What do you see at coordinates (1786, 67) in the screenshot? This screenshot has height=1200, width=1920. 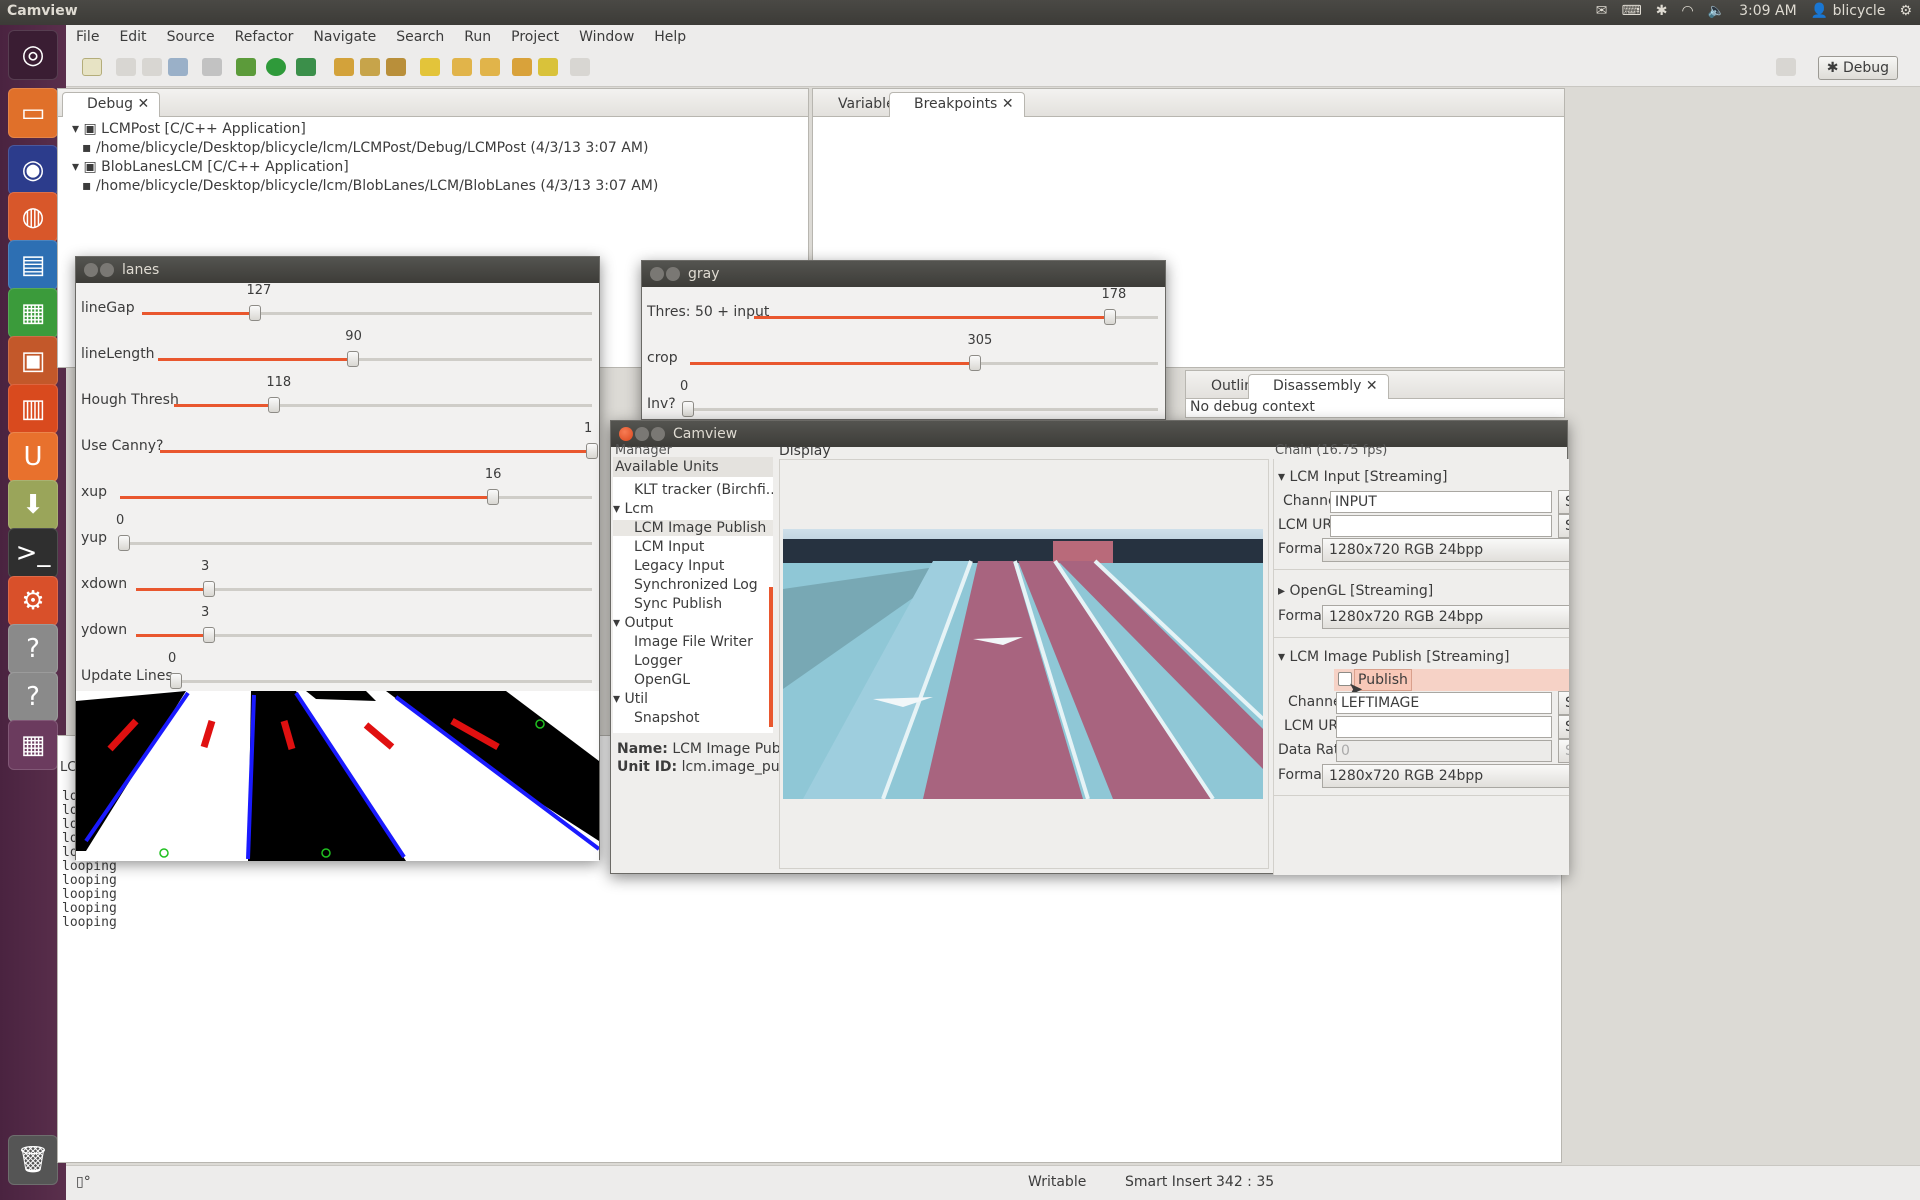 I see `open-perspective-icon` at bounding box center [1786, 67].